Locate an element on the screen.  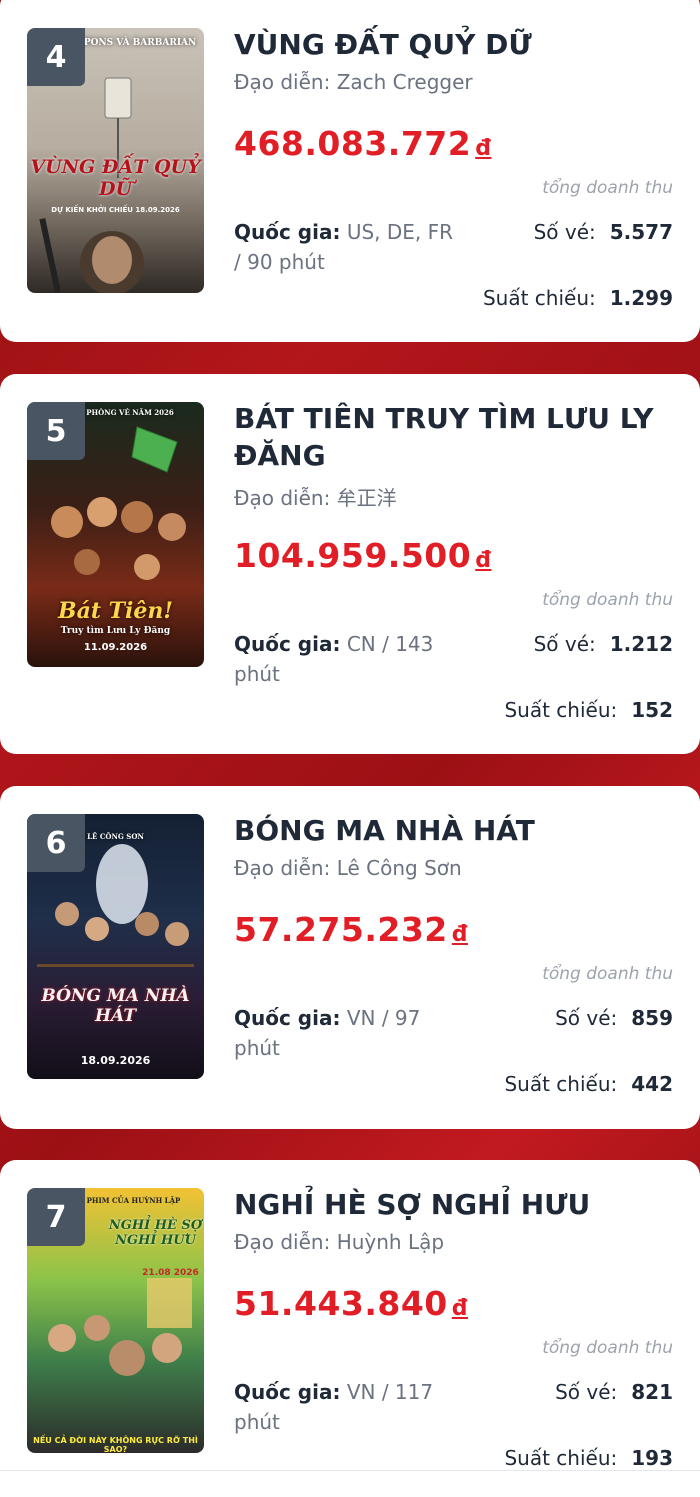
revenue-amount: 104.959.500 is located at coordinates (353, 555).